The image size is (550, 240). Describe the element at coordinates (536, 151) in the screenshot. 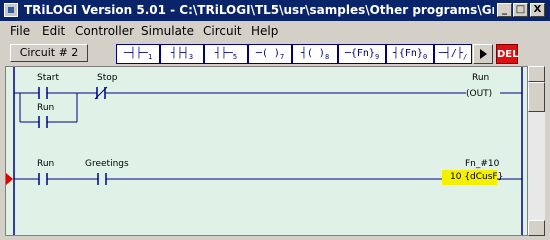

I see `vertical-scrollbar` at that location.